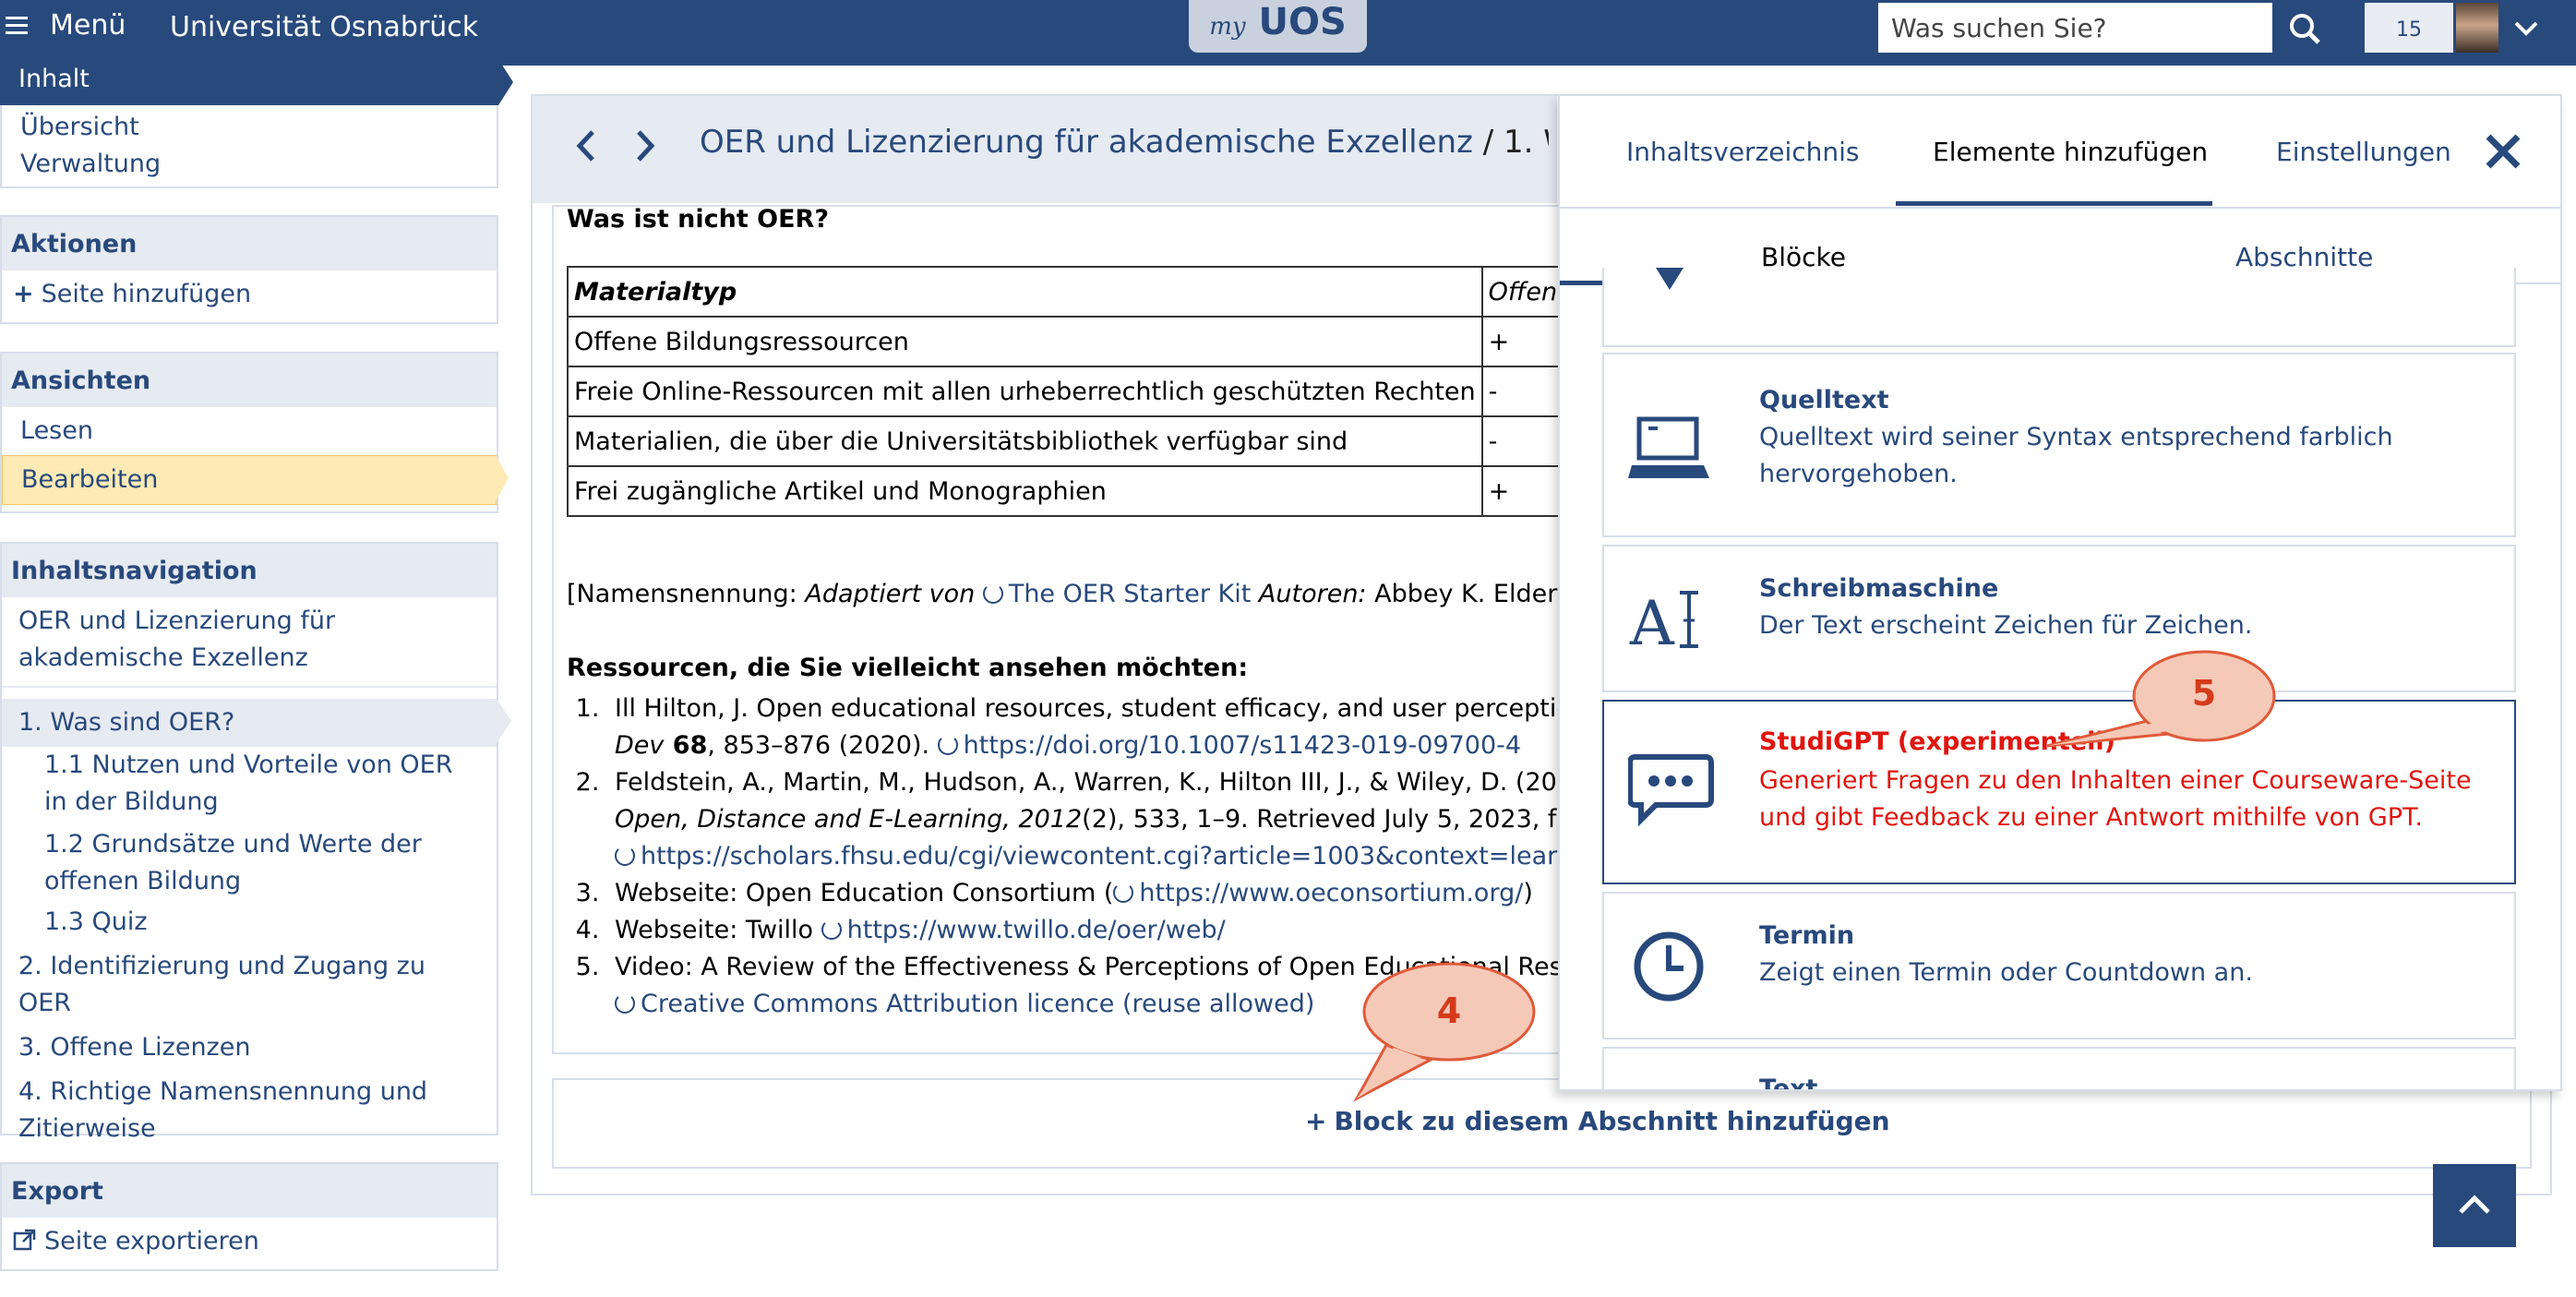 The height and width of the screenshot is (1297, 2576). What do you see at coordinates (250, 431) in the screenshot?
I see `sidebar-item-lesen: Lesen` at bounding box center [250, 431].